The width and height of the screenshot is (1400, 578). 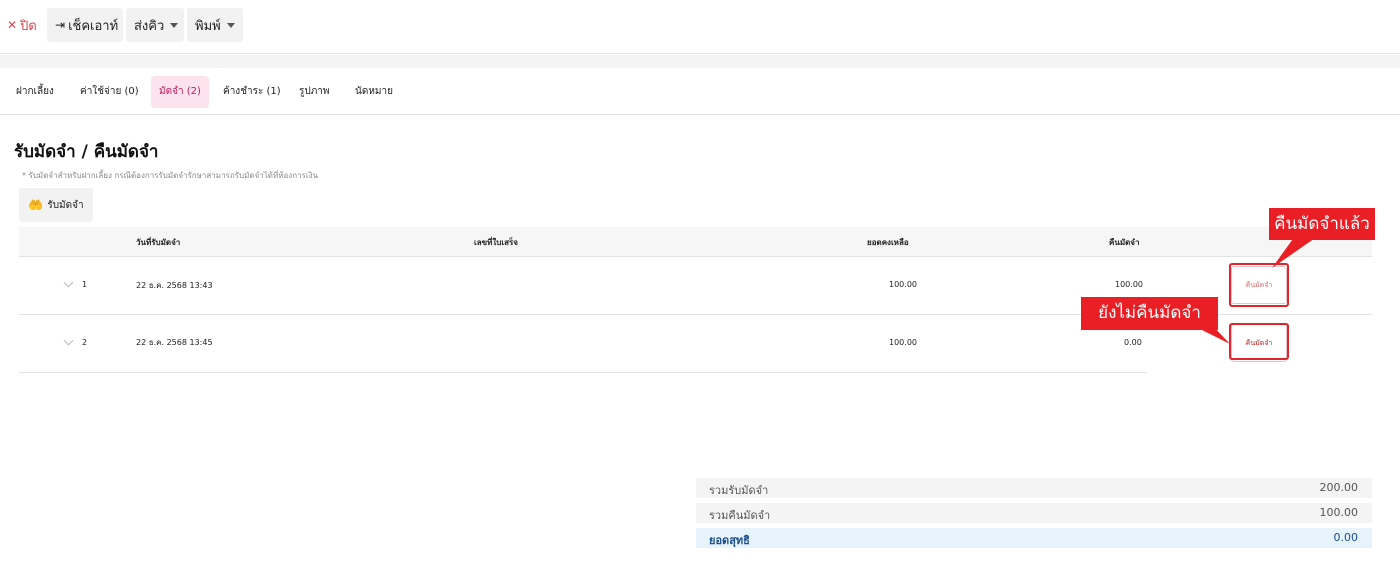 What do you see at coordinates (729, 540) in the screenshot?
I see `summary-label: ยอดสุทธิ` at bounding box center [729, 540].